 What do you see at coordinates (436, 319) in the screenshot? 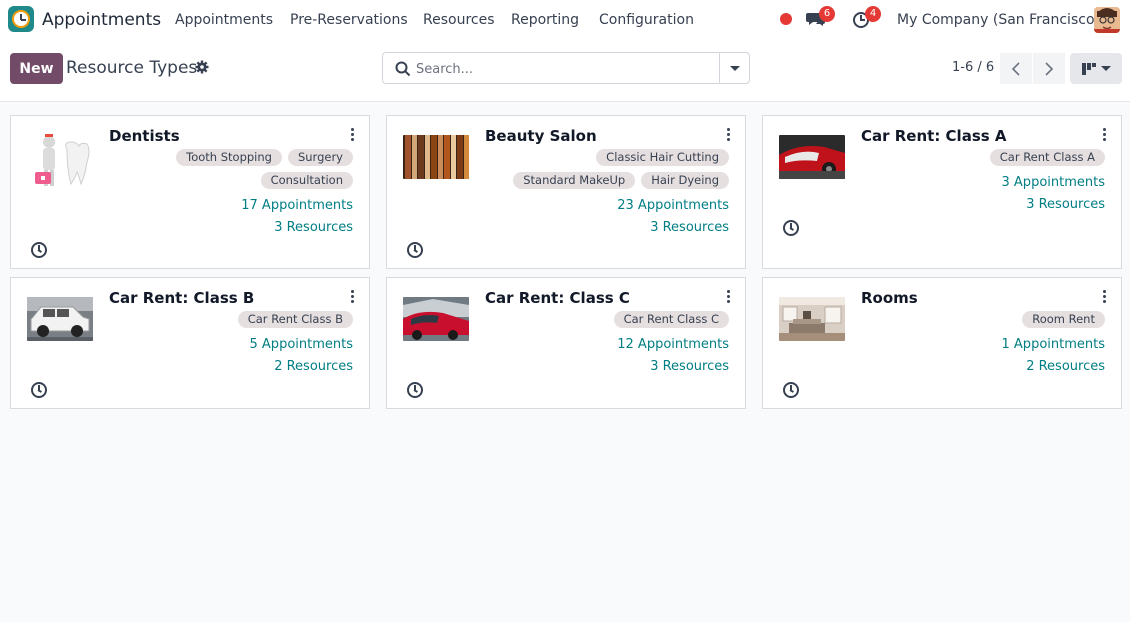
I see `car-class-c-image` at bounding box center [436, 319].